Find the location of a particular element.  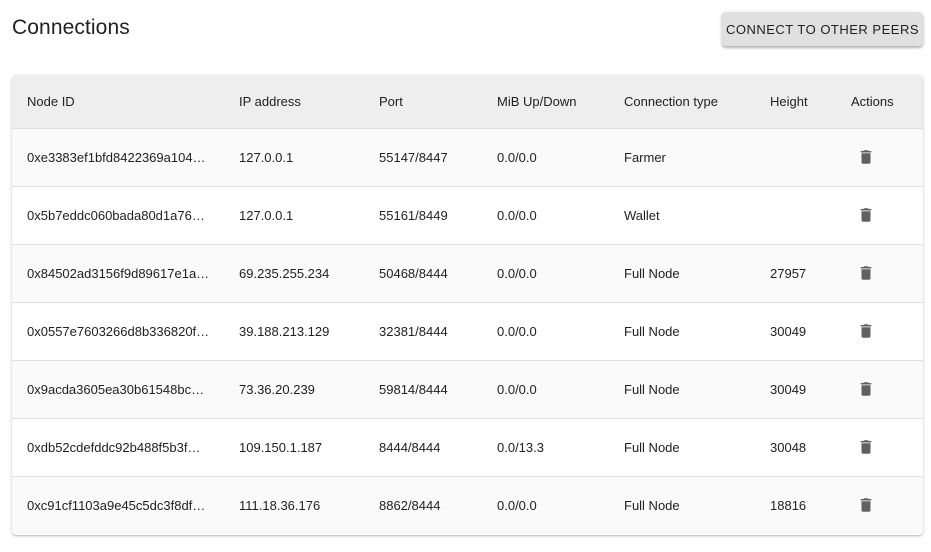

port-cell: 55147/8447 is located at coordinates (413, 157).